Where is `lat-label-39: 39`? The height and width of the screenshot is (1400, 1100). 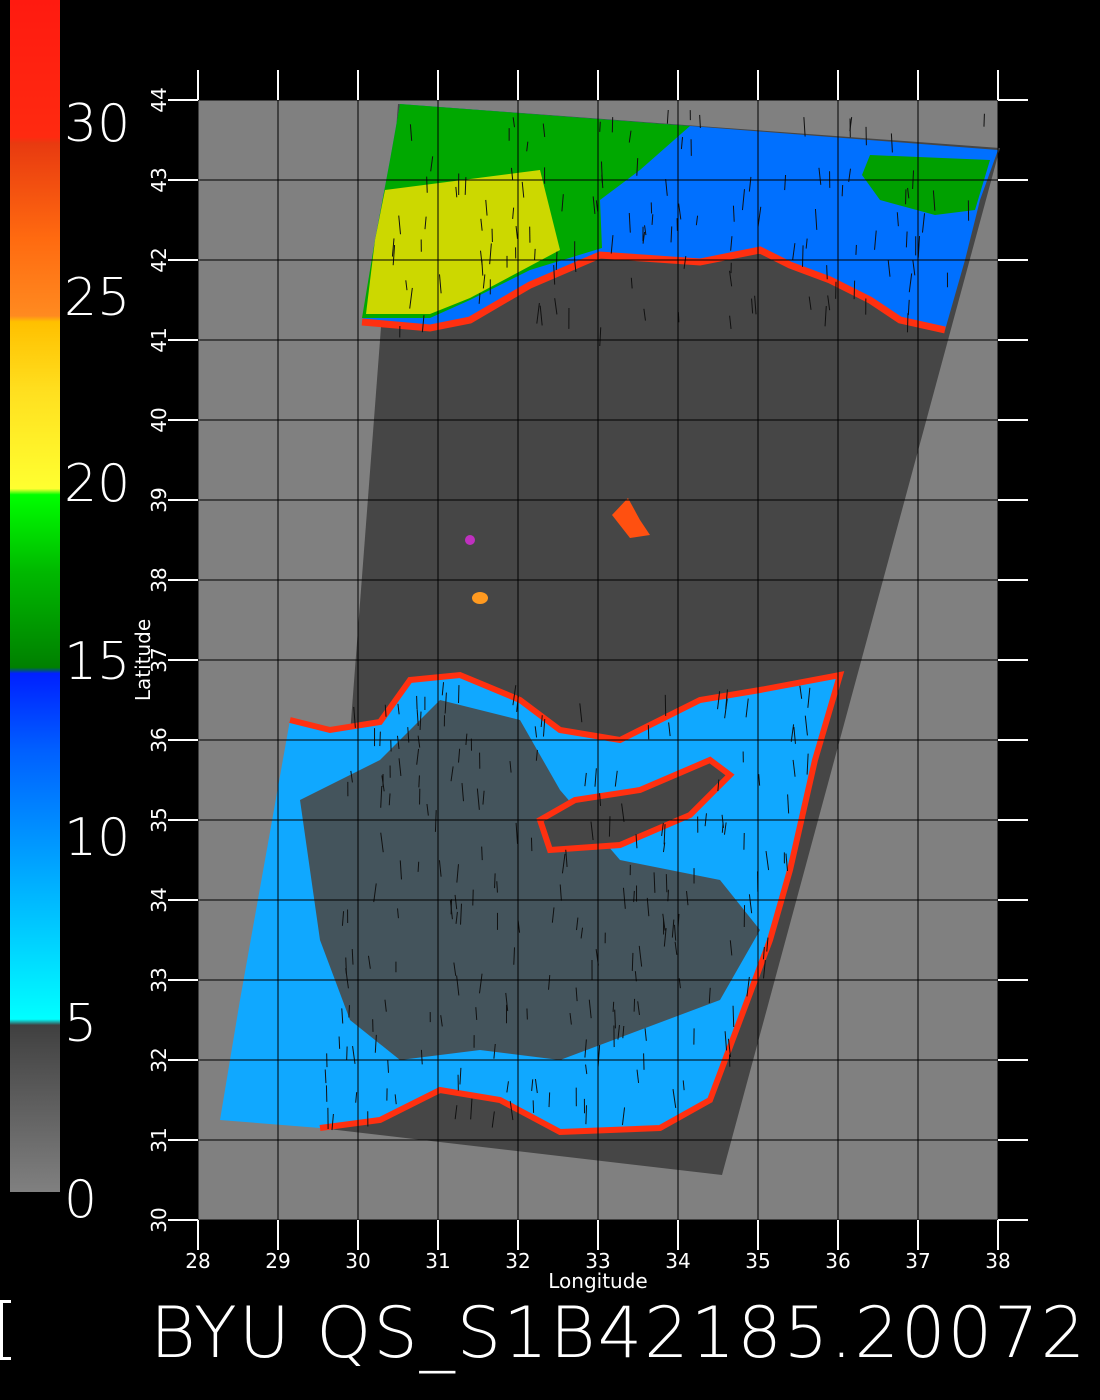 lat-label-39: 39 is located at coordinates (159, 499).